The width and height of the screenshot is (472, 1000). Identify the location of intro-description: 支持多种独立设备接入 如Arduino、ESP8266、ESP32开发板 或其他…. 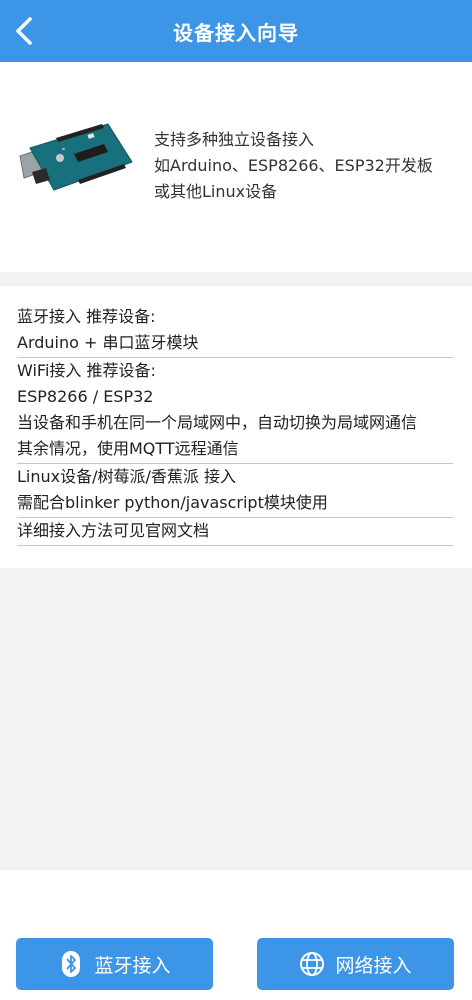
(309, 166).